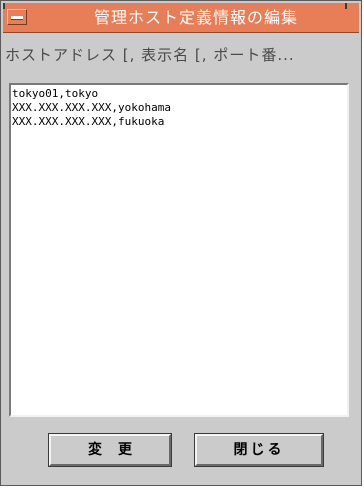 Image resolution: width=364 pixels, height=488 pixels. Describe the element at coordinates (110, 450) in the screenshot. I see `change-button: 変更` at that location.